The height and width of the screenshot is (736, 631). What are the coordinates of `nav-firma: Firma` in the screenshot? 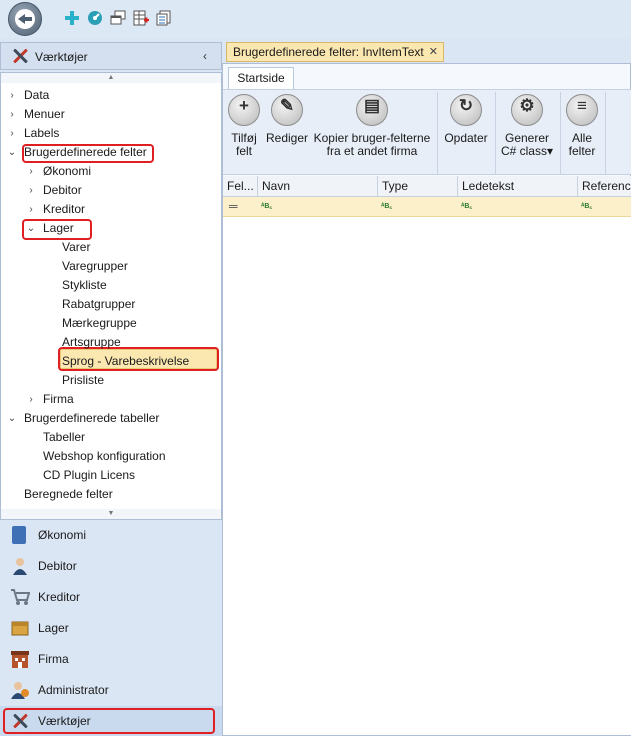 It's located at (111, 659).